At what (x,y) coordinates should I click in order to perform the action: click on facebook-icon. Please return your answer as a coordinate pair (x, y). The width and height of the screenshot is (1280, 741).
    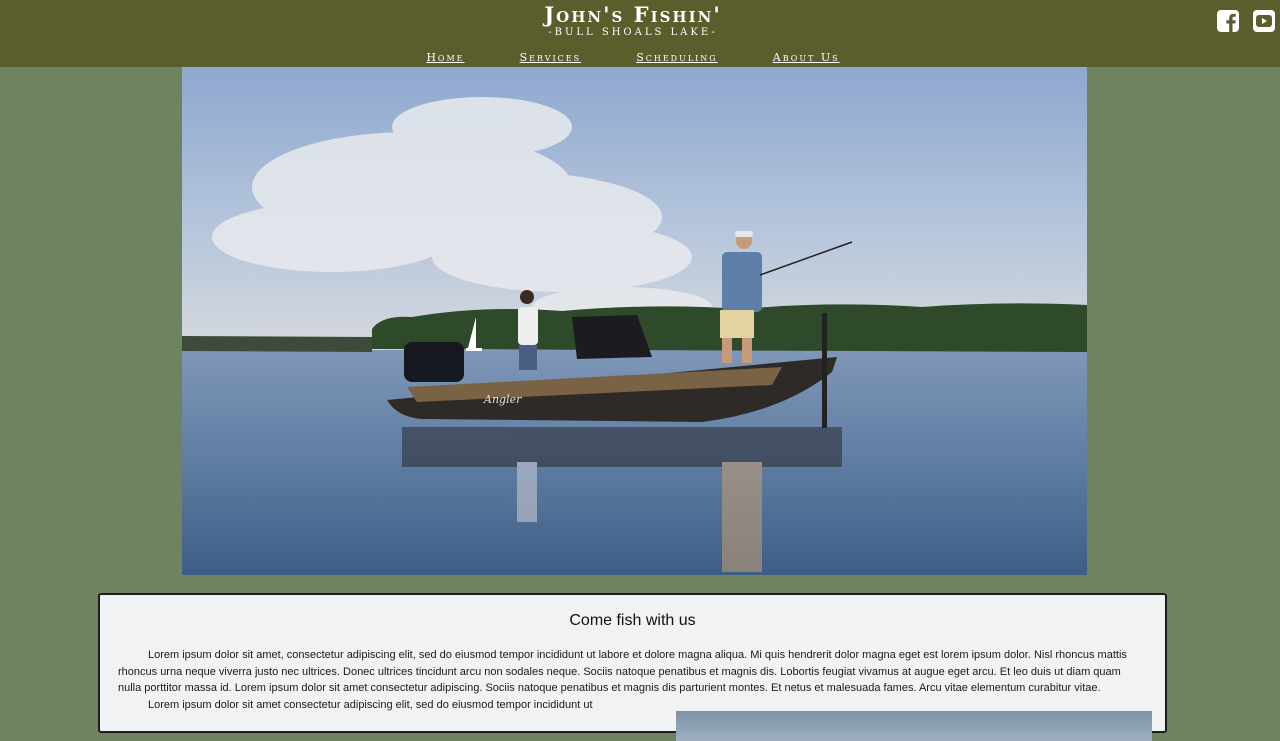
    Looking at the image, I should click on (1228, 21).